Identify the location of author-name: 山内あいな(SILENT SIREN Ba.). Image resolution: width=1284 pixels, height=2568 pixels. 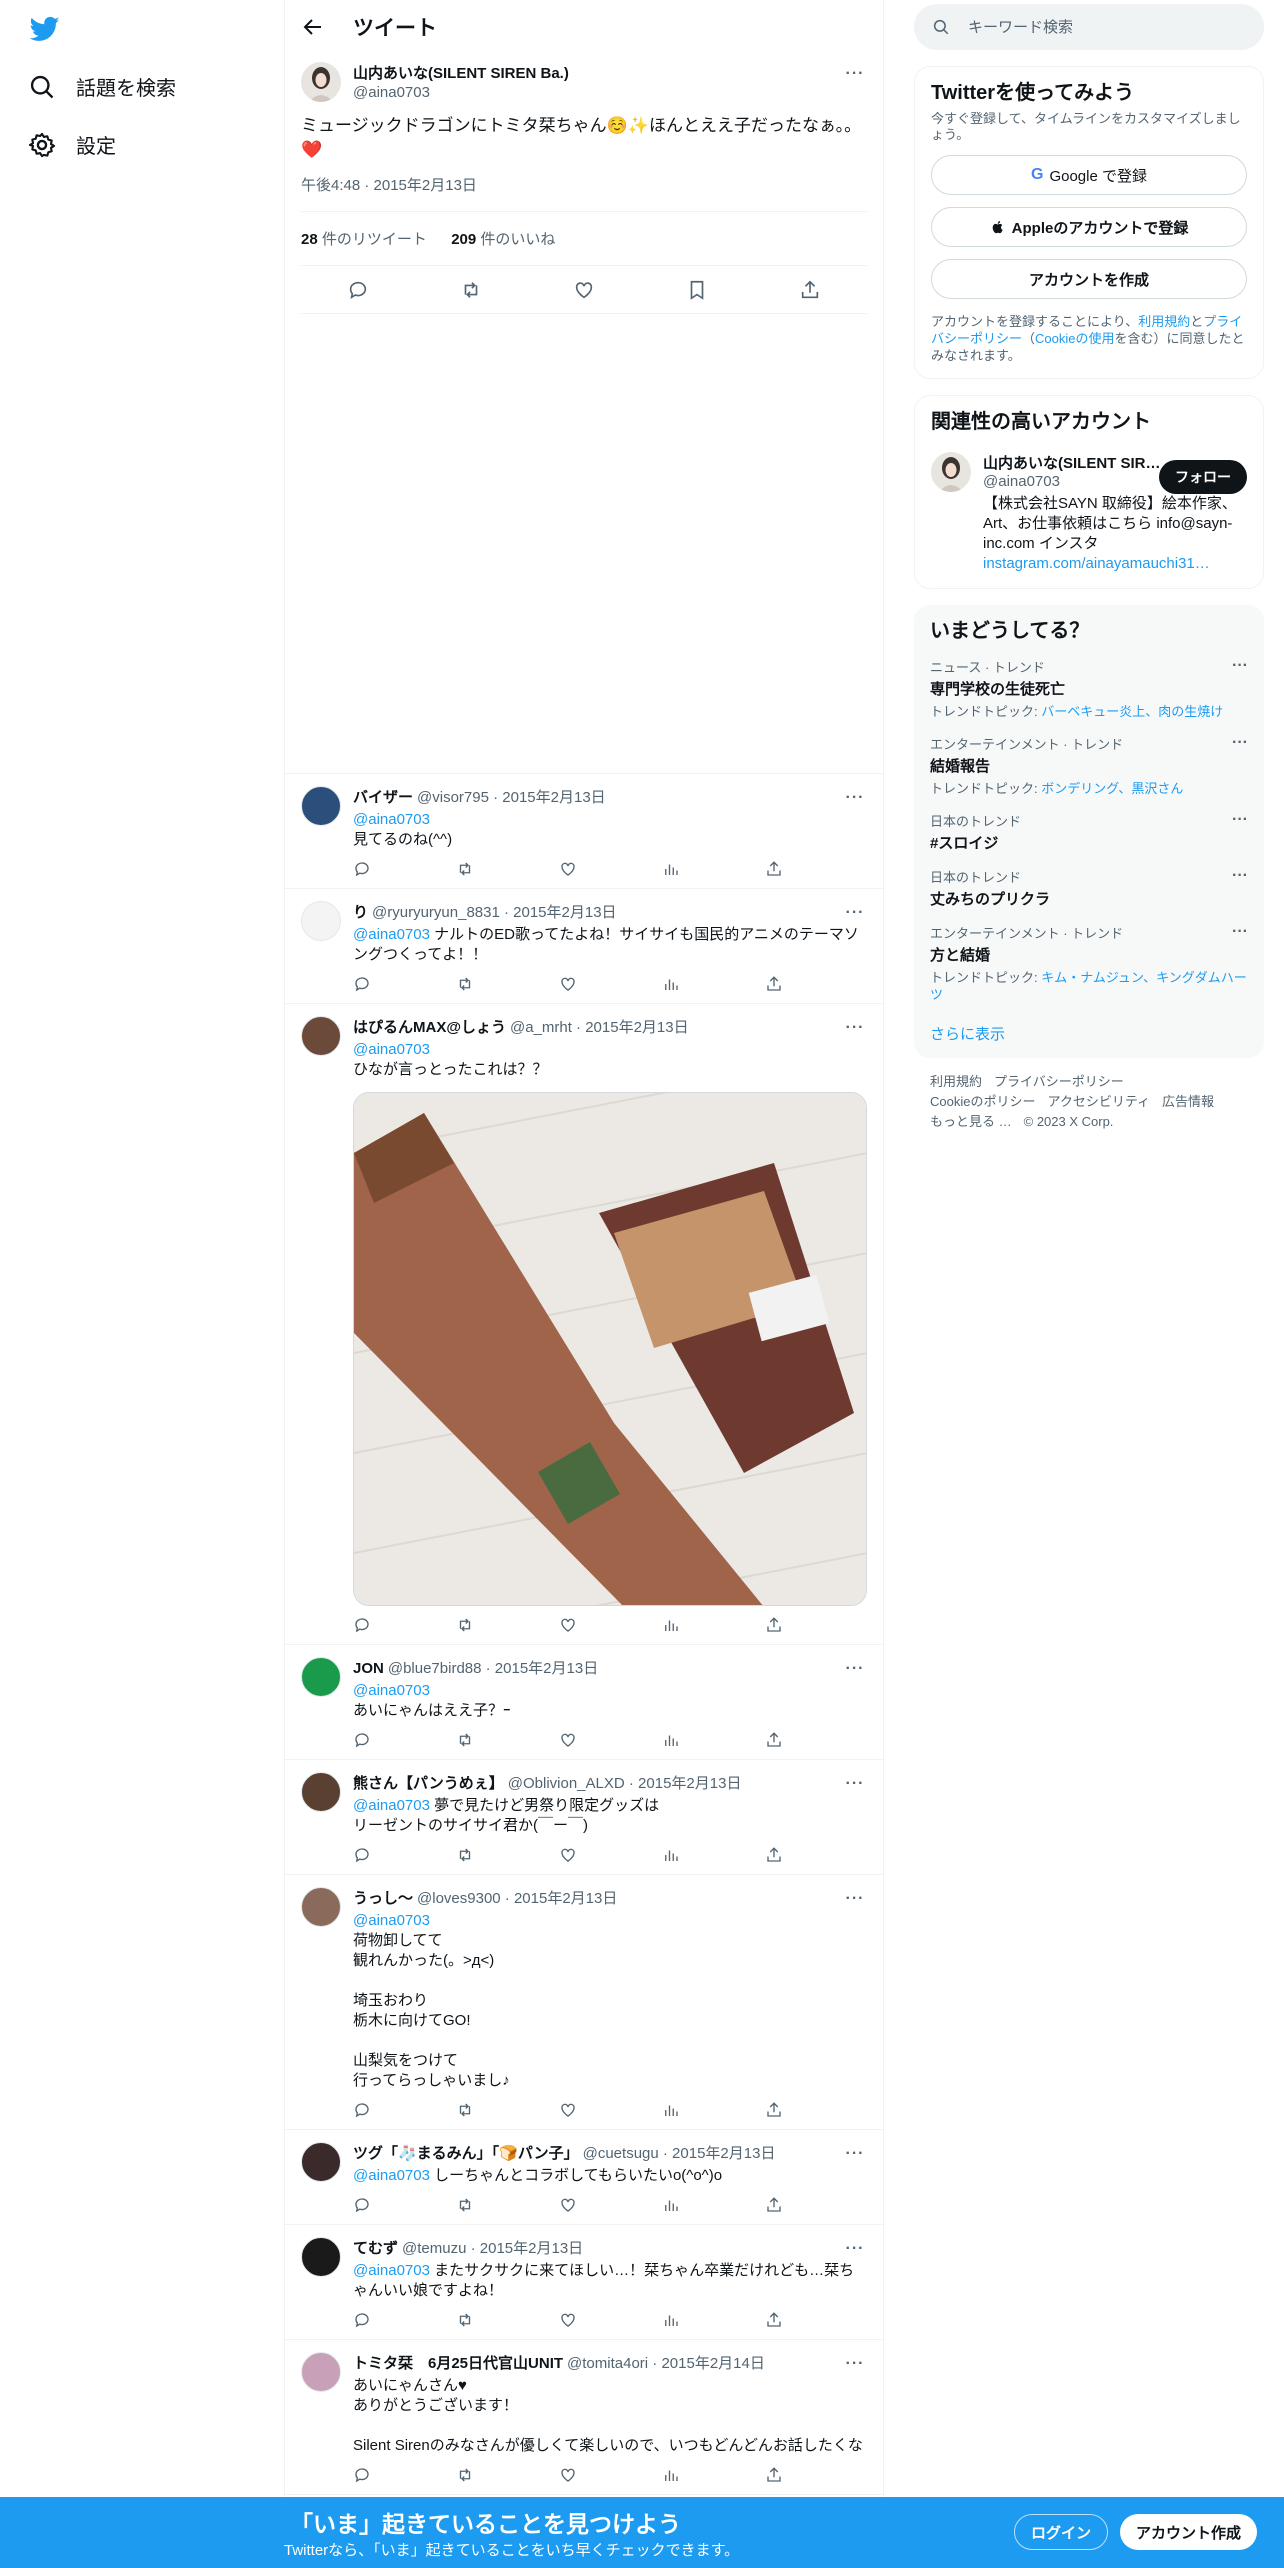
(598, 74).